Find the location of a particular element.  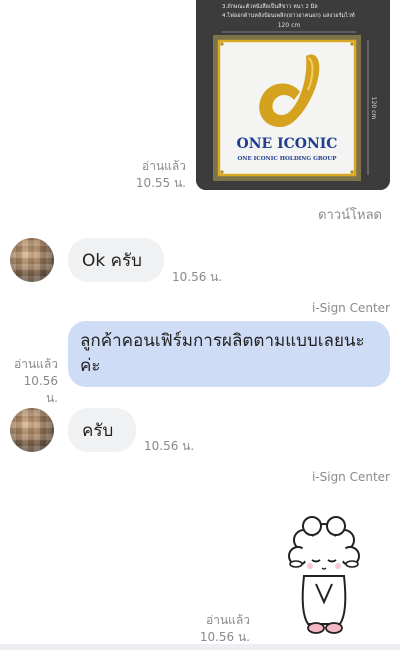

width-dimension: 120 cm is located at coordinates (289, 25).